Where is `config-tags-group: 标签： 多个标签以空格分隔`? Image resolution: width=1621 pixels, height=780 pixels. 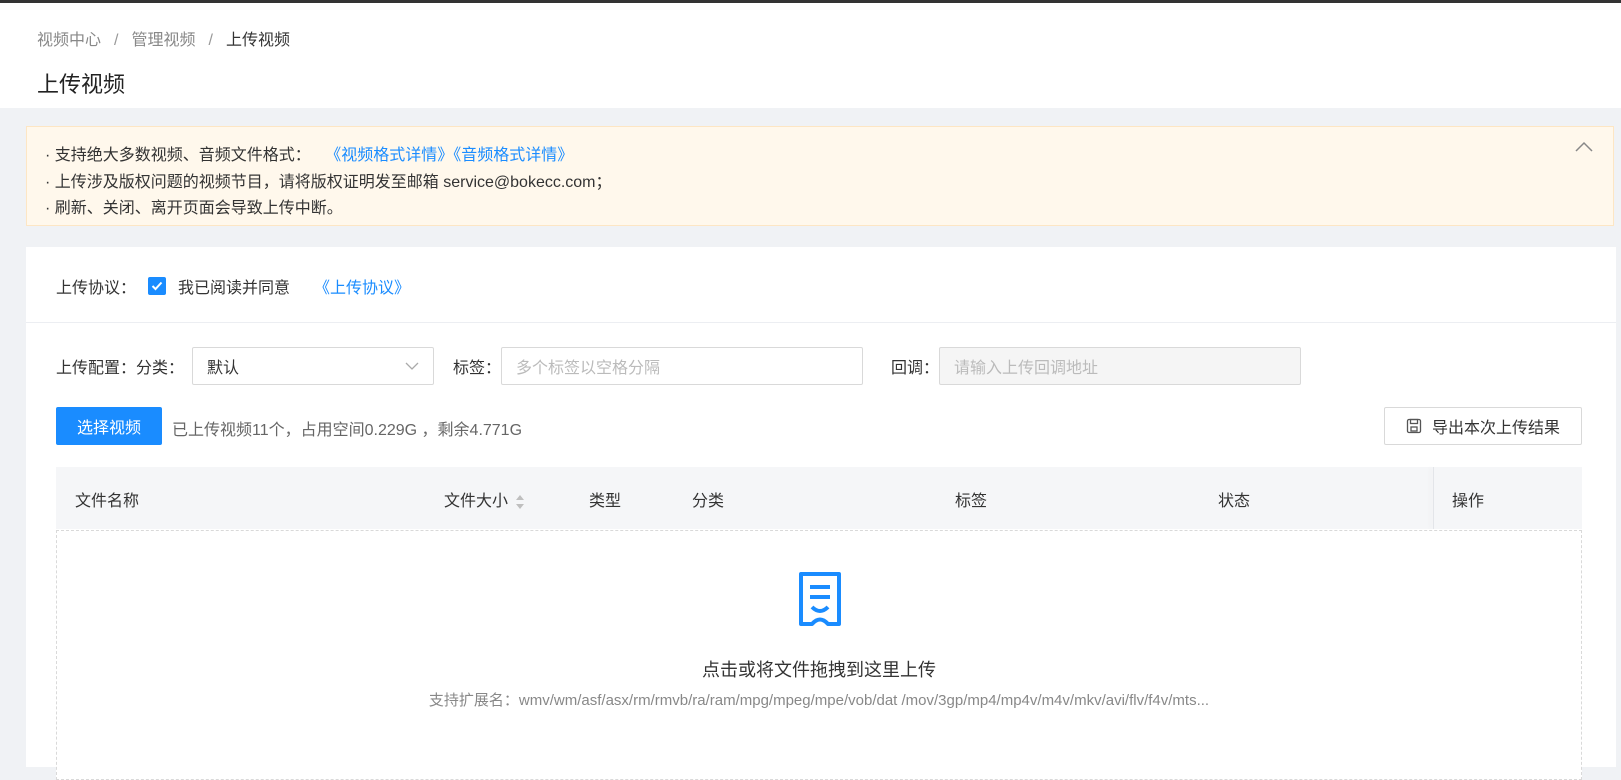
config-tags-group: 标签： 多个标签以空格分隔 is located at coordinates (658, 366).